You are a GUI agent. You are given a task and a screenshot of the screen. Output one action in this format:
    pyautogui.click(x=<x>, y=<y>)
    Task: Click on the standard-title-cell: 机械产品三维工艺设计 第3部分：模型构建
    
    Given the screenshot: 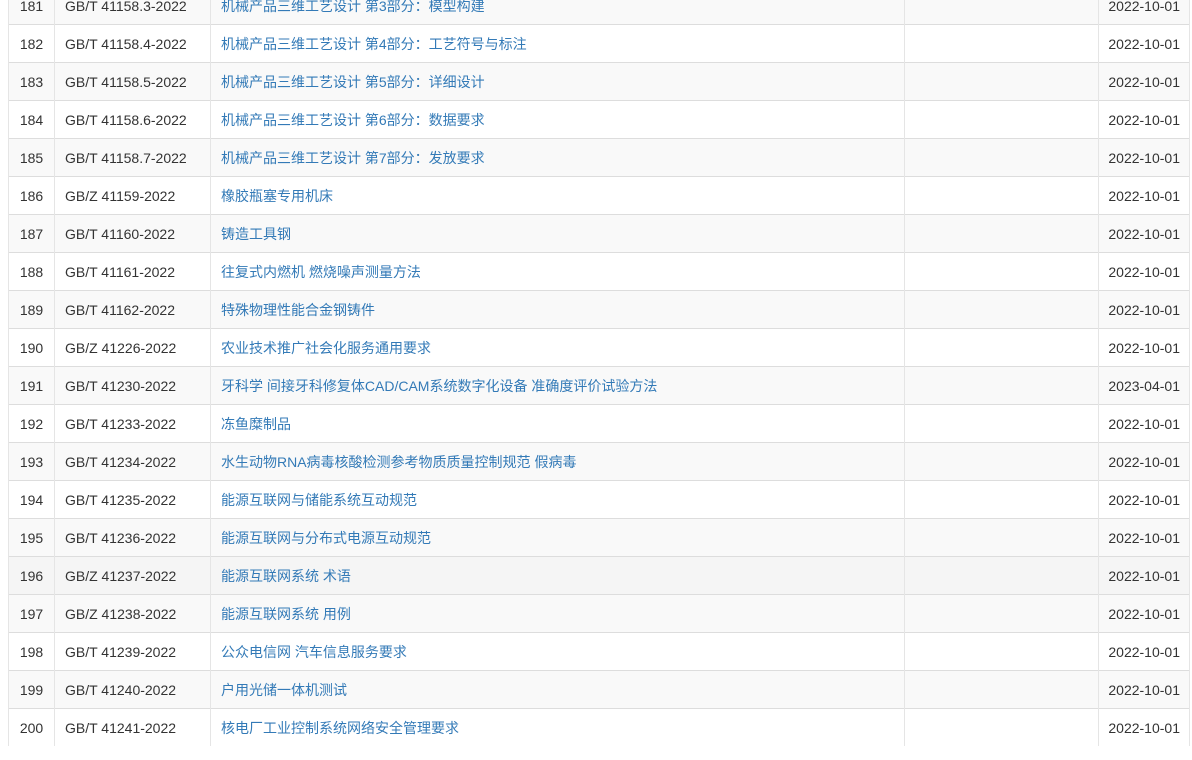 What is the action you would take?
    pyautogui.click(x=557, y=12)
    